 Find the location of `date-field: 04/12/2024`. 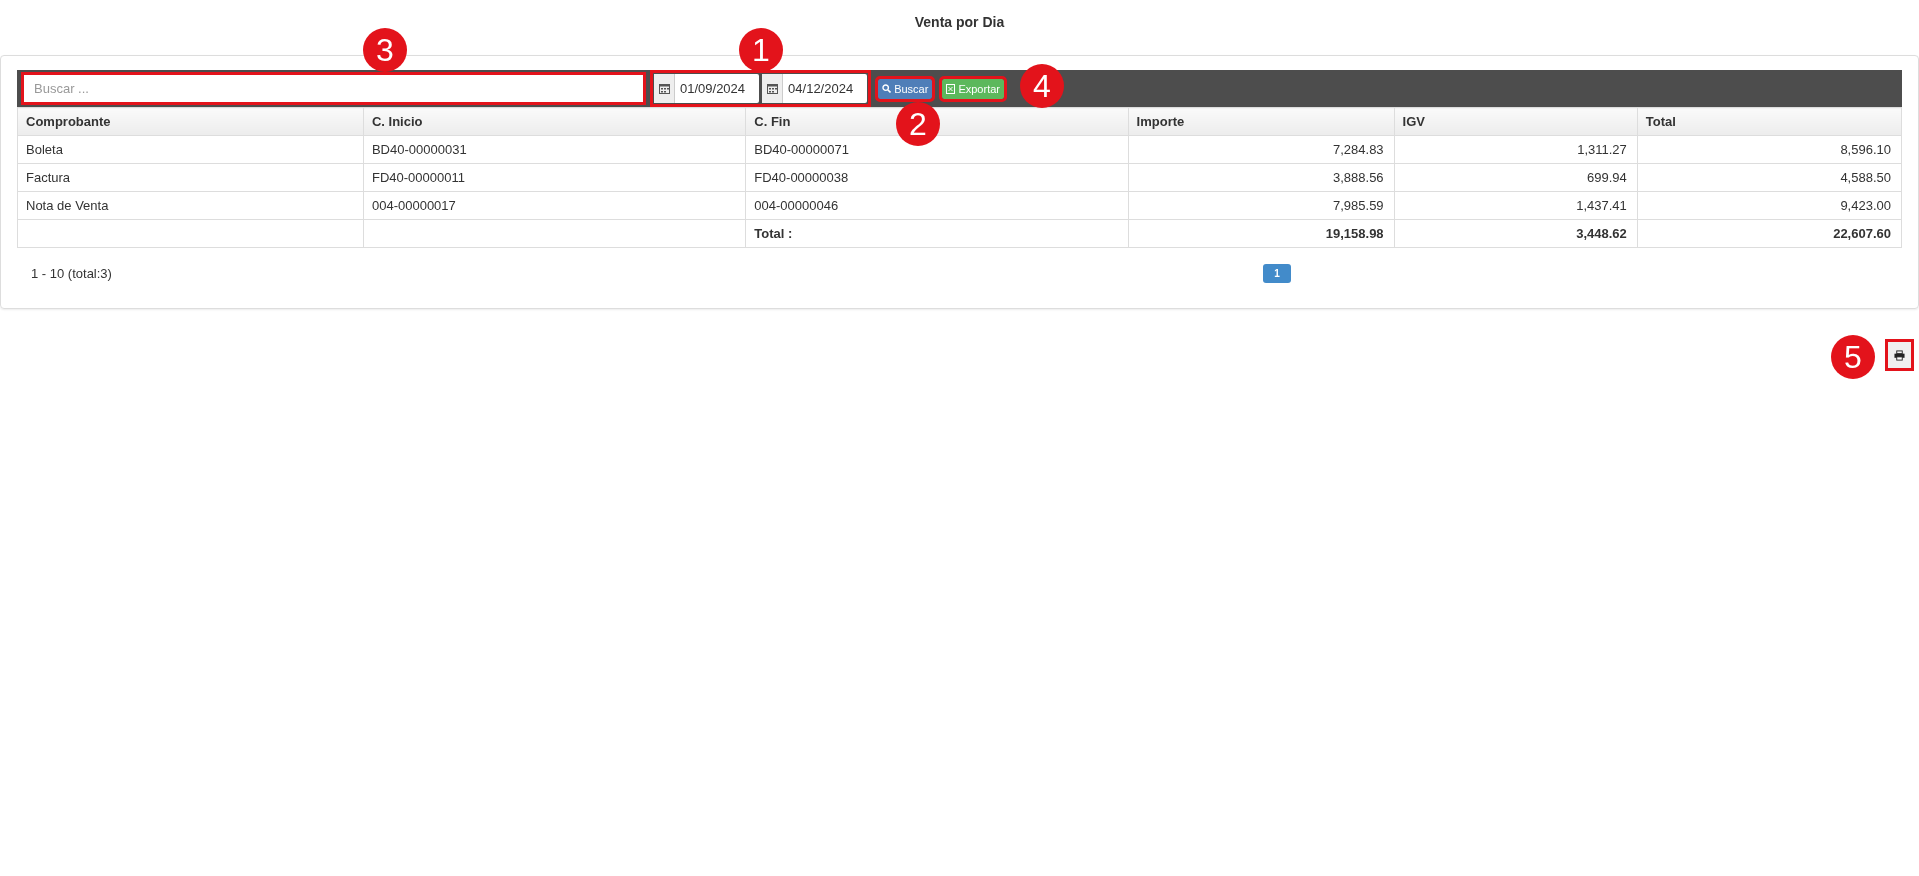

date-field: 04/12/2024 is located at coordinates (815, 88).